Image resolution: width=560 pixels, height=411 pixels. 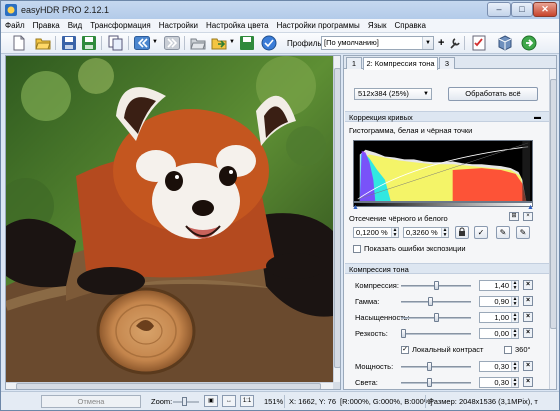 I want to click on fit-width-icon: ↔, so click(x=229, y=401).